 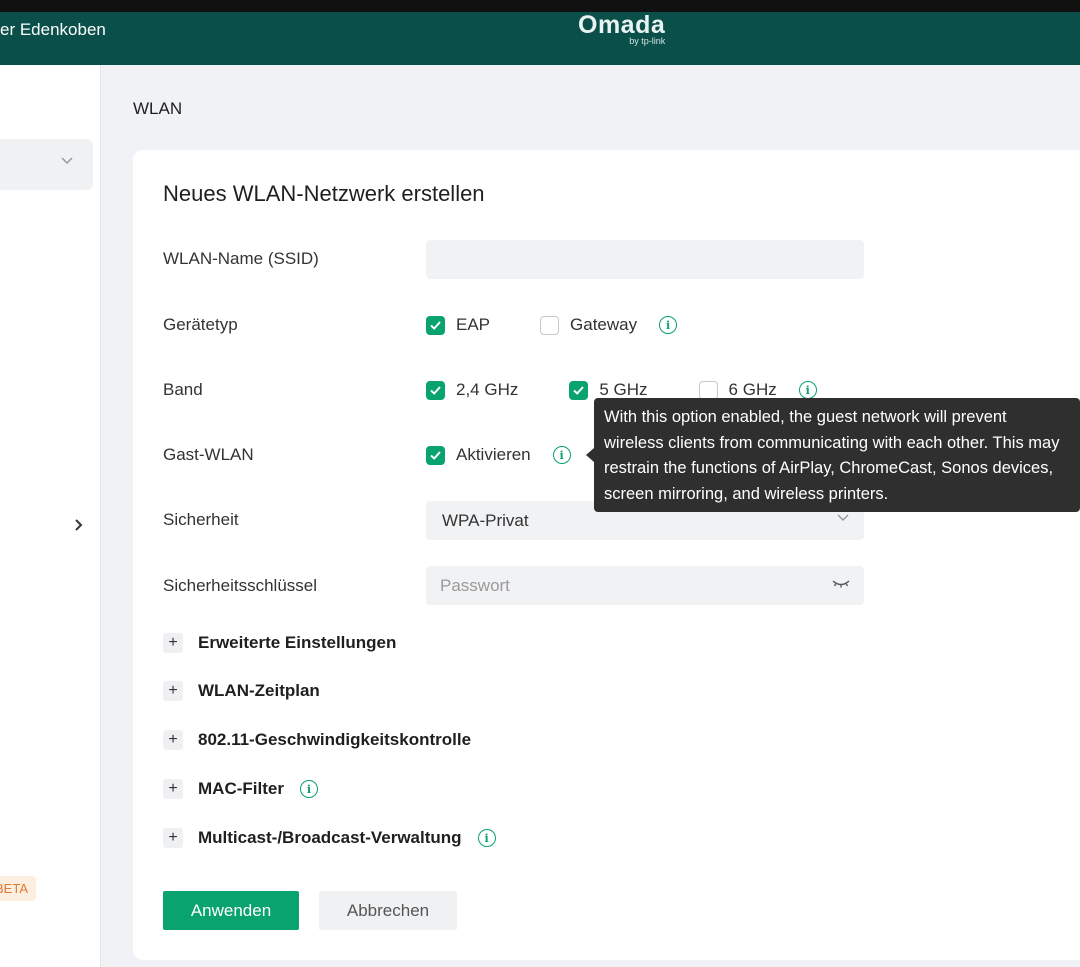 I want to click on device-type-options: EAP Gateway i, so click(x=552, y=325).